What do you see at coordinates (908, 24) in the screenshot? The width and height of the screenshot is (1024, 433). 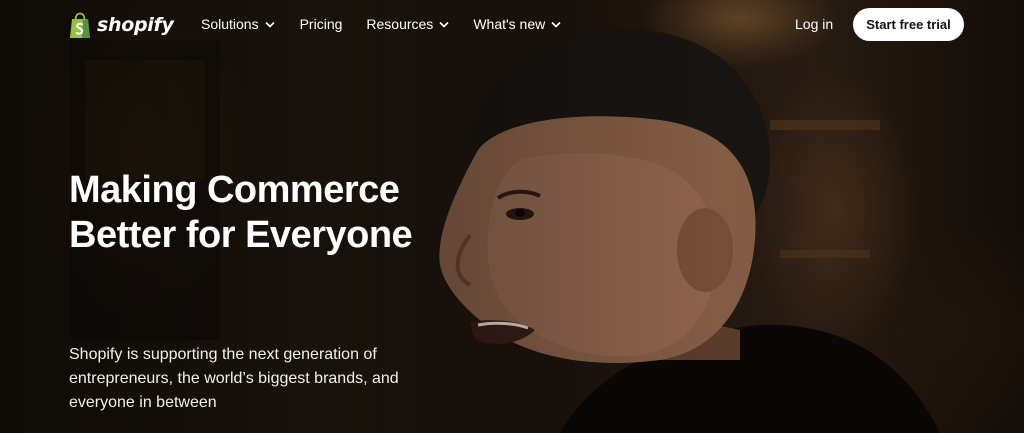 I see `start-free-trial-button: Start free trial` at bounding box center [908, 24].